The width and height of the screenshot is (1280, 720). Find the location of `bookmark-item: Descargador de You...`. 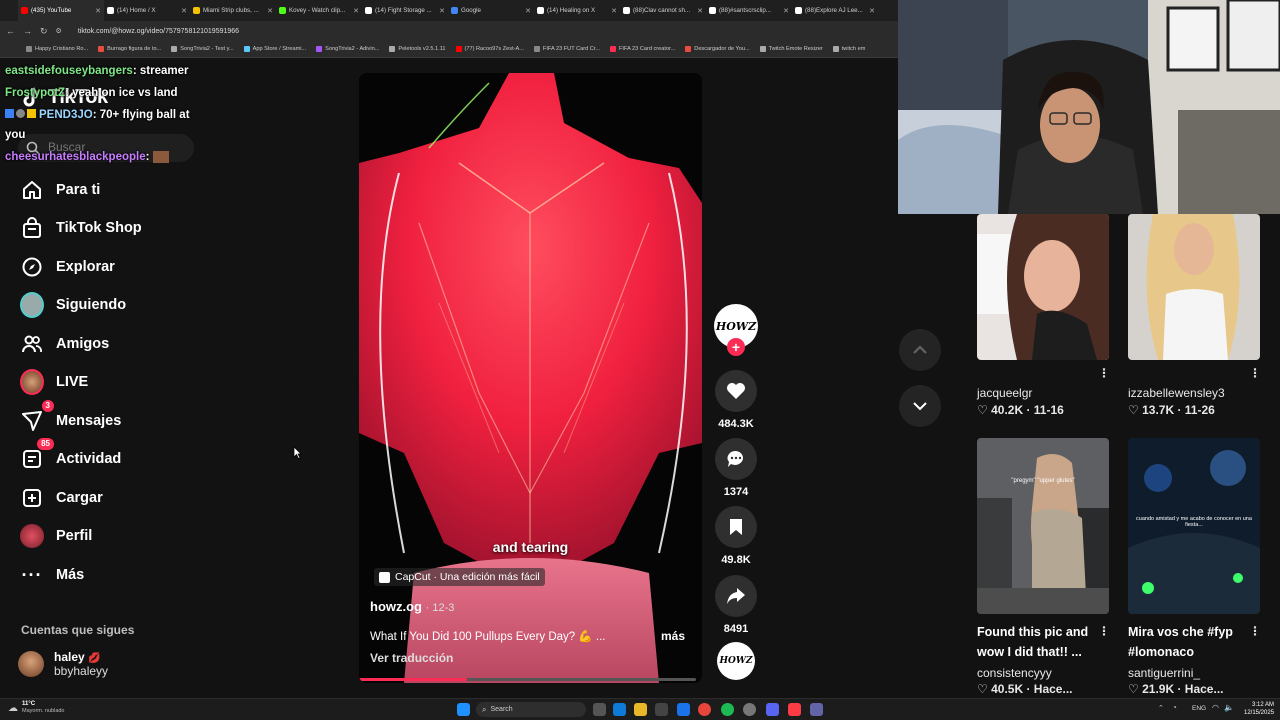

bookmark-item: Descargador de You... is located at coordinates (717, 49).